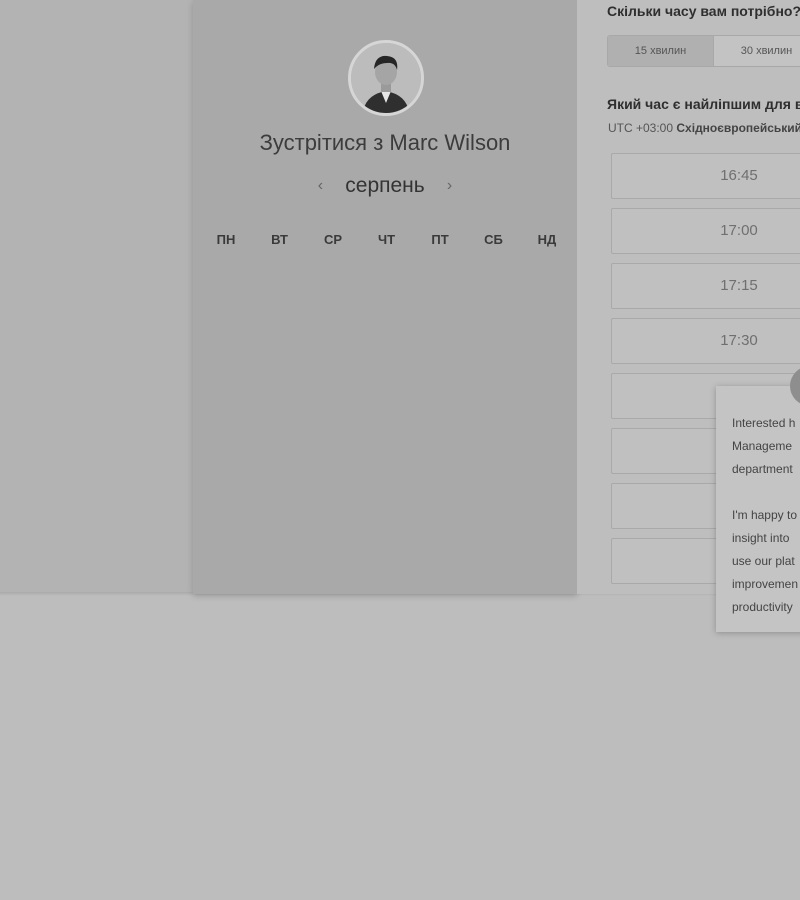 Image resolution: width=800 pixels, height=900 pixels. I want to click on weekday-label: ЧТ, so click(386, 239).